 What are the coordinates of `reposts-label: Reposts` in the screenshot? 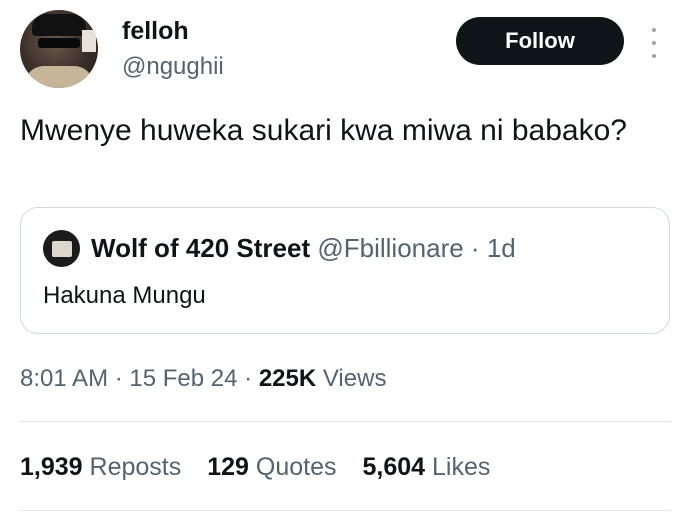 It's located at (135, 467).